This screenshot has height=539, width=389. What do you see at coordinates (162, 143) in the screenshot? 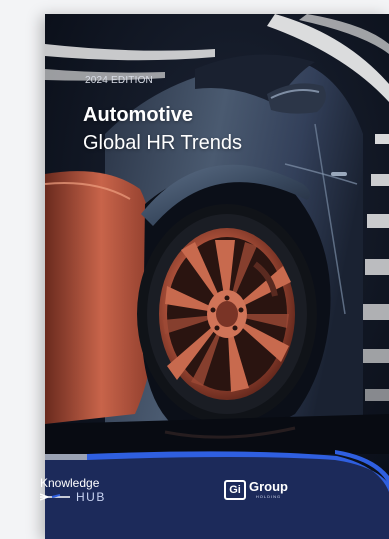
I see `cover-subtitle: Global HR Trends` at bounding box center [162, 143].